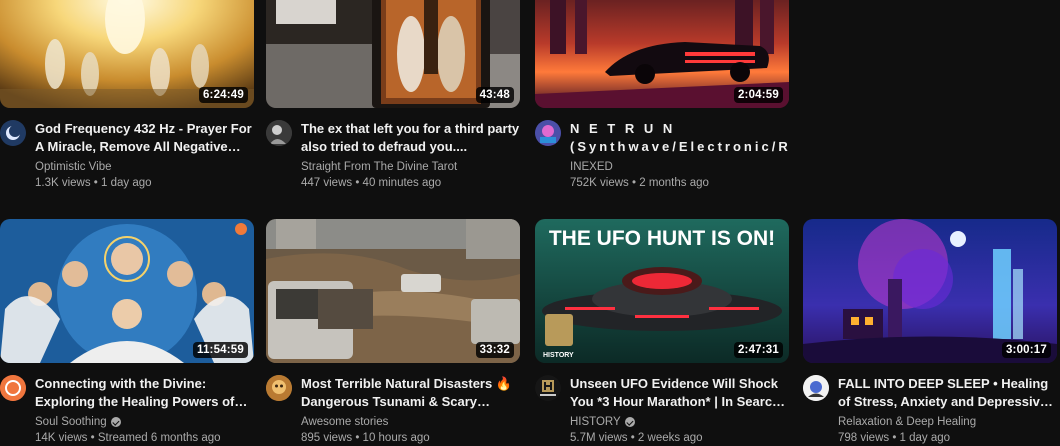 This screenshot has width=1060, height=446. Describe the element at coordinates (1026, 350) in the screenshot. I see `video-duration: 3:00:17` at that location.